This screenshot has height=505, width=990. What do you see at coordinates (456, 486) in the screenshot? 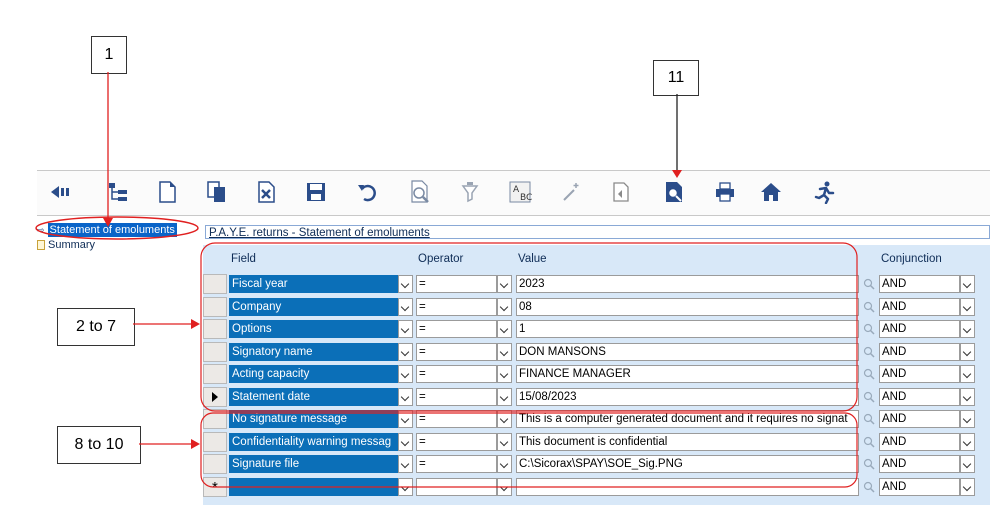
I see `operator-select` at bounding box center [456, 486].